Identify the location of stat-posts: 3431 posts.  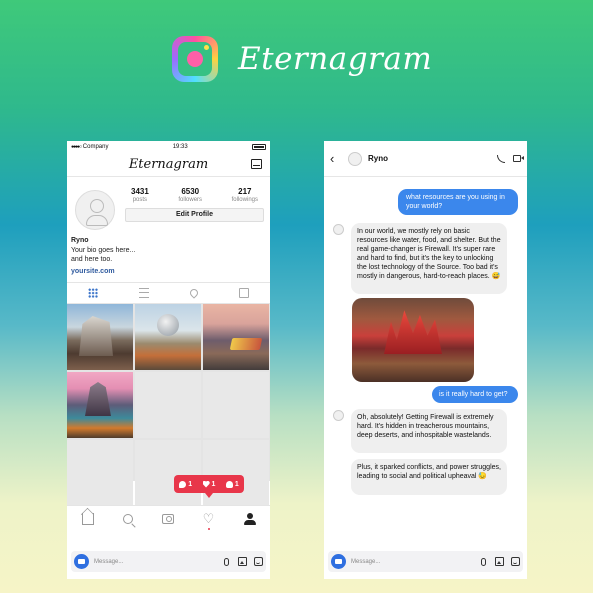
(140, 195).